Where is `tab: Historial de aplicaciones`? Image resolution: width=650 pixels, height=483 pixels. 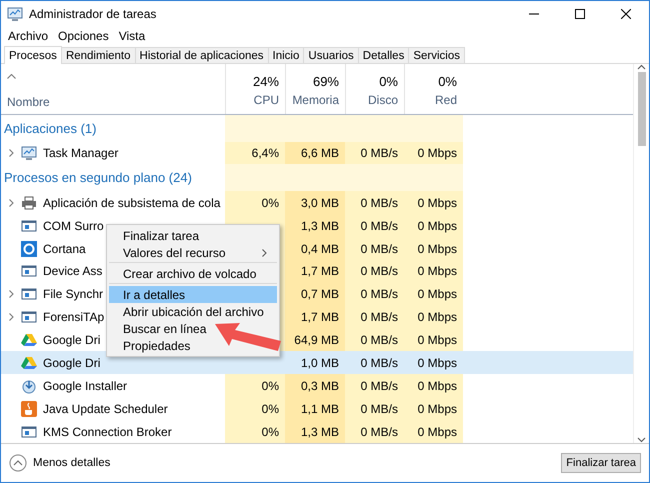
tab: Historial de aplicaciones is located at coordinates (201, 55).